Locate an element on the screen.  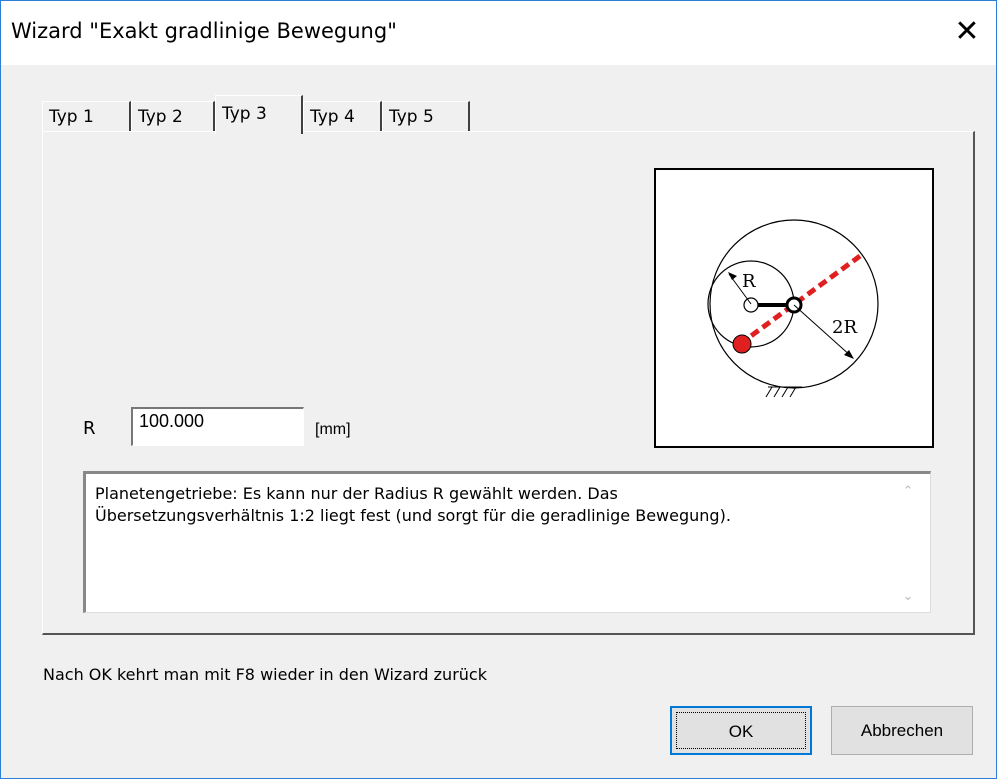
tab-typ-2: Typ 2 is located at coordinates (173, 116).